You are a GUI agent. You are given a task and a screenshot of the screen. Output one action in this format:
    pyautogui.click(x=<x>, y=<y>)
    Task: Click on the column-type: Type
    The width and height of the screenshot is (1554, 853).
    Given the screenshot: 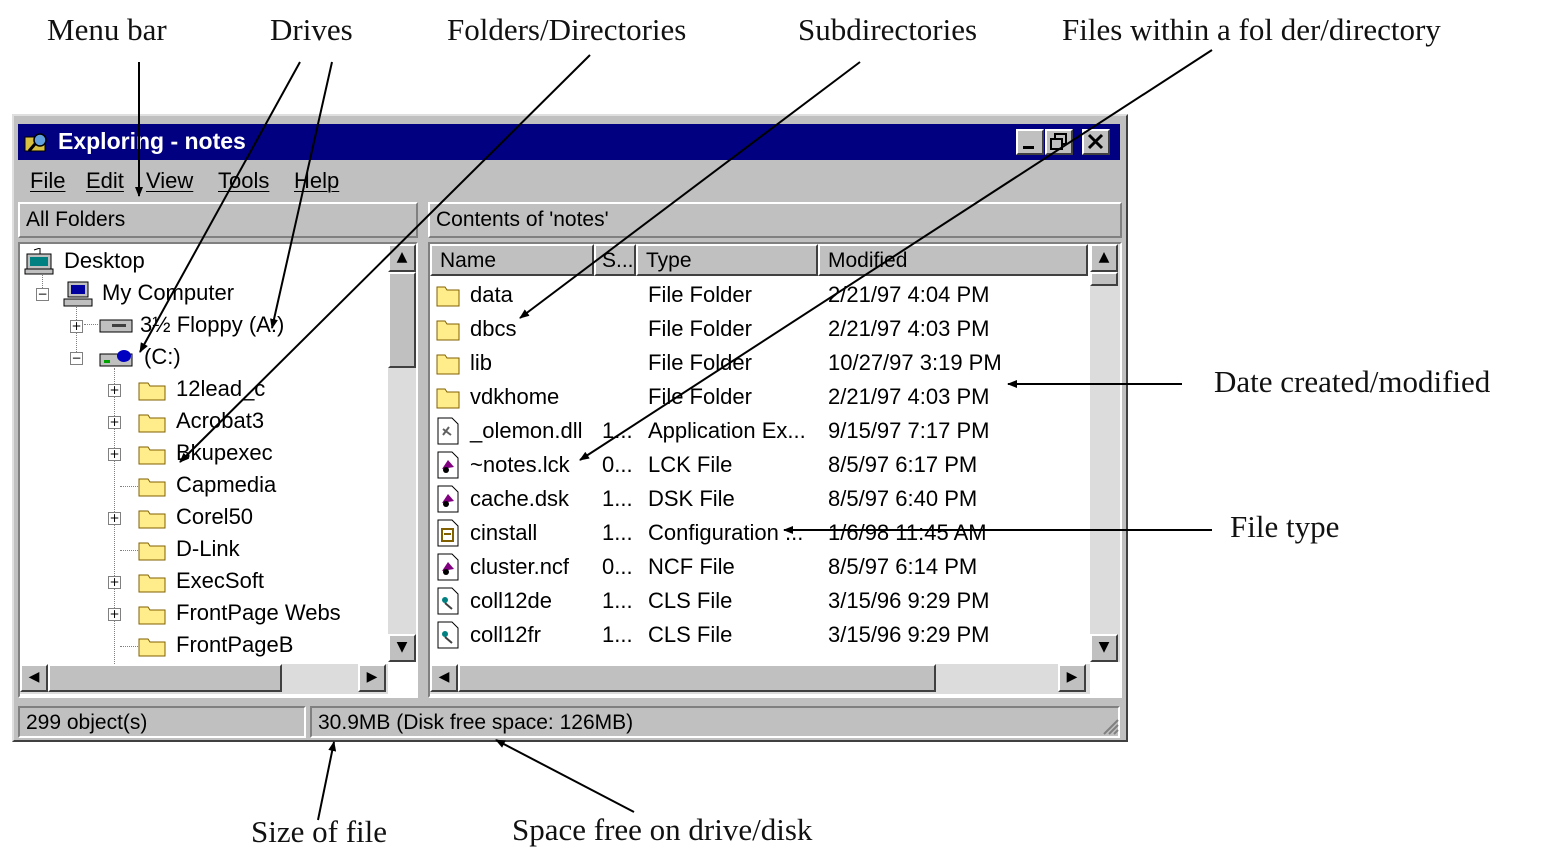 What is the action you would take?
    pyautogui.click(x=727, y=260)
    